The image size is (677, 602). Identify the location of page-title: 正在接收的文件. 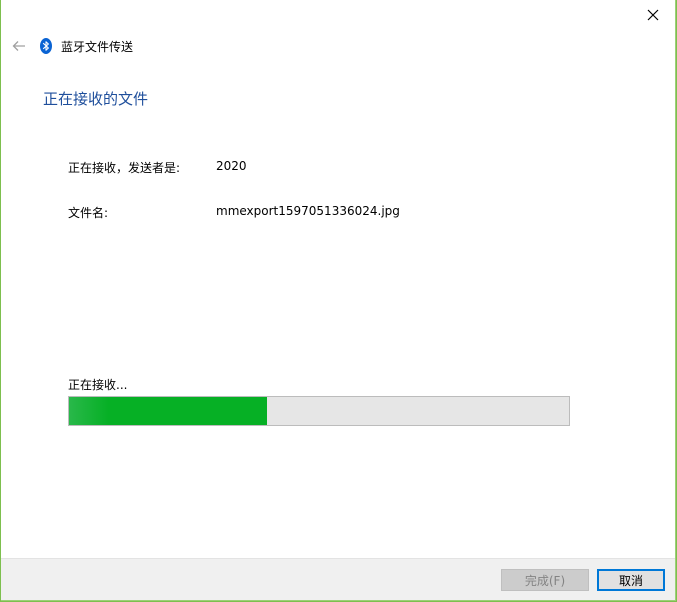
(96, 99).